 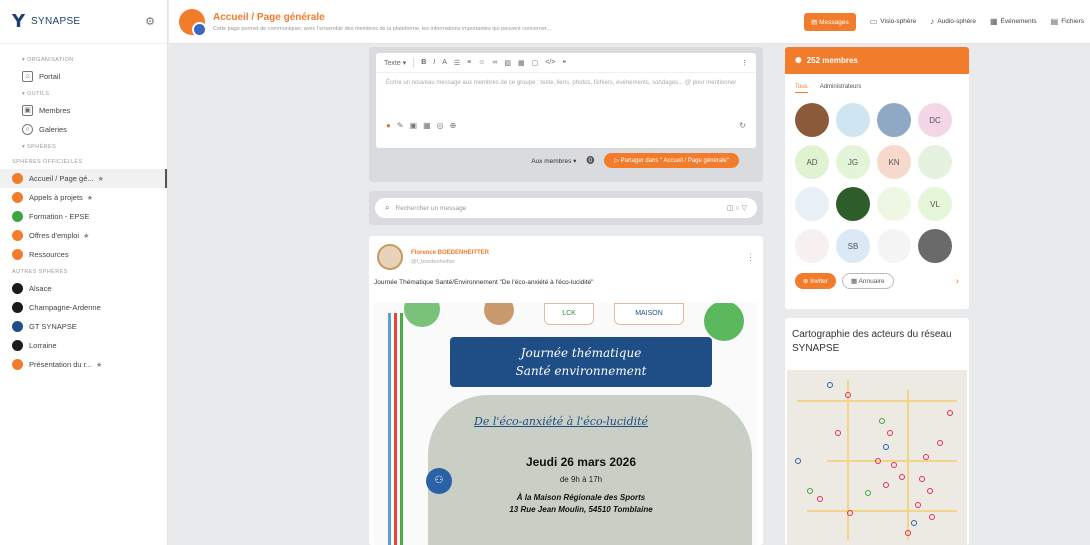 I want to click on actors-map, so click(x=877, y=457).